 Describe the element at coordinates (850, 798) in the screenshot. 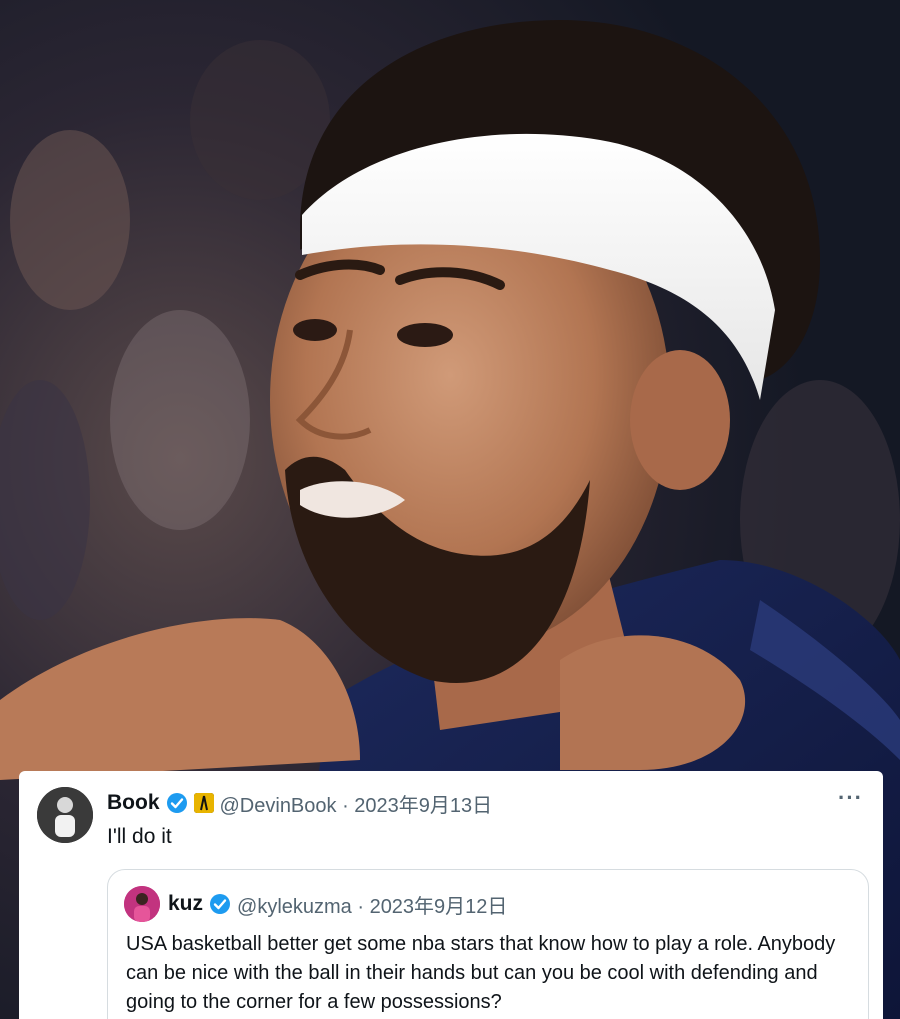

I see `more-options-icon: ···` at that location.